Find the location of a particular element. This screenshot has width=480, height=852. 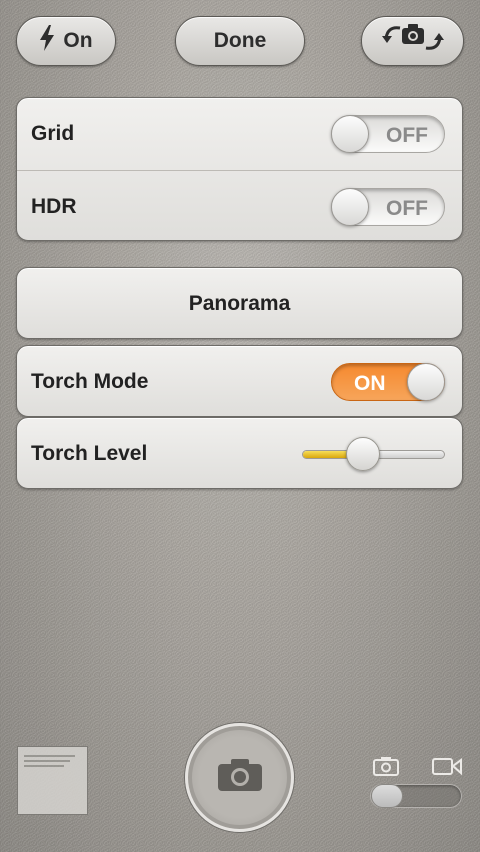

torch-level-row: Torch Level is located at coordinates (239, 453).